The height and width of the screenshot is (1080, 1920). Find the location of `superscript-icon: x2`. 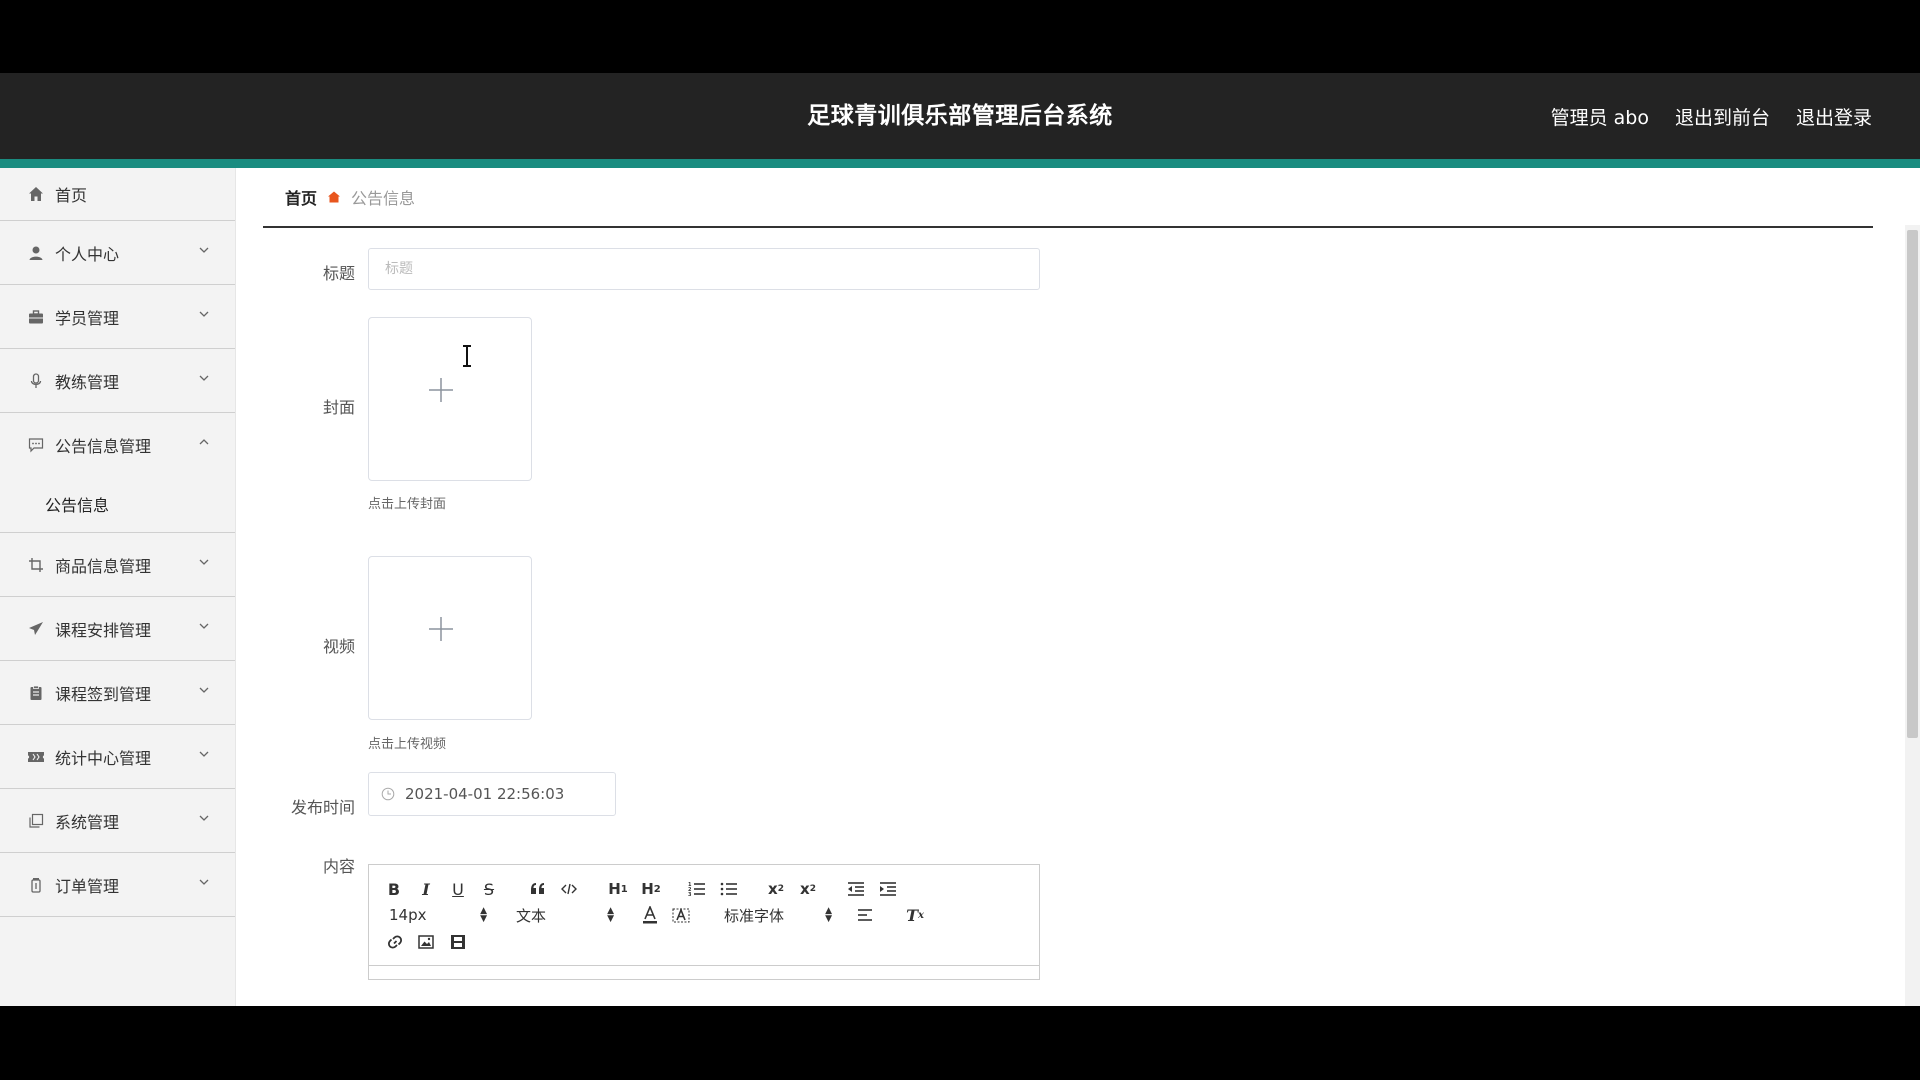

superscript-icon: x2 is located at coordinates (808, 889).